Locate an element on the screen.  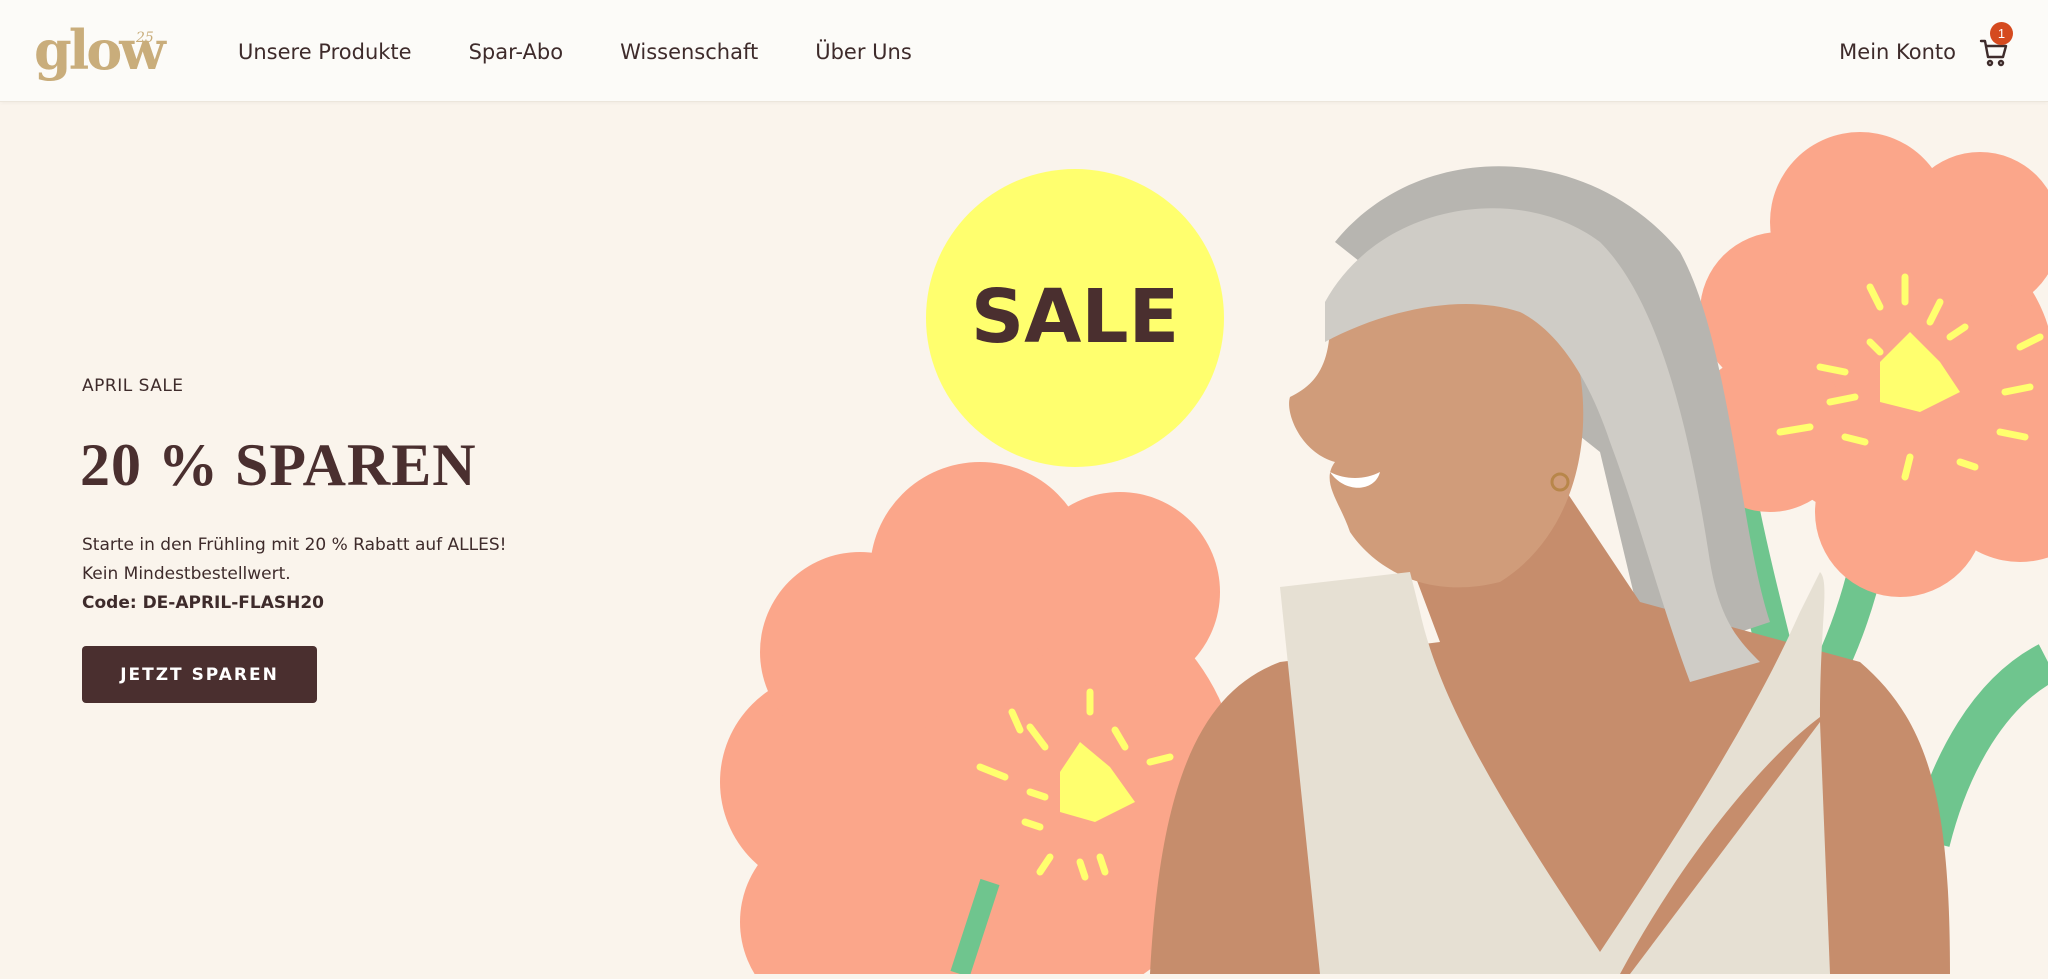
cta-button: JETZT SPAREN is located at coordinates (199, 674).